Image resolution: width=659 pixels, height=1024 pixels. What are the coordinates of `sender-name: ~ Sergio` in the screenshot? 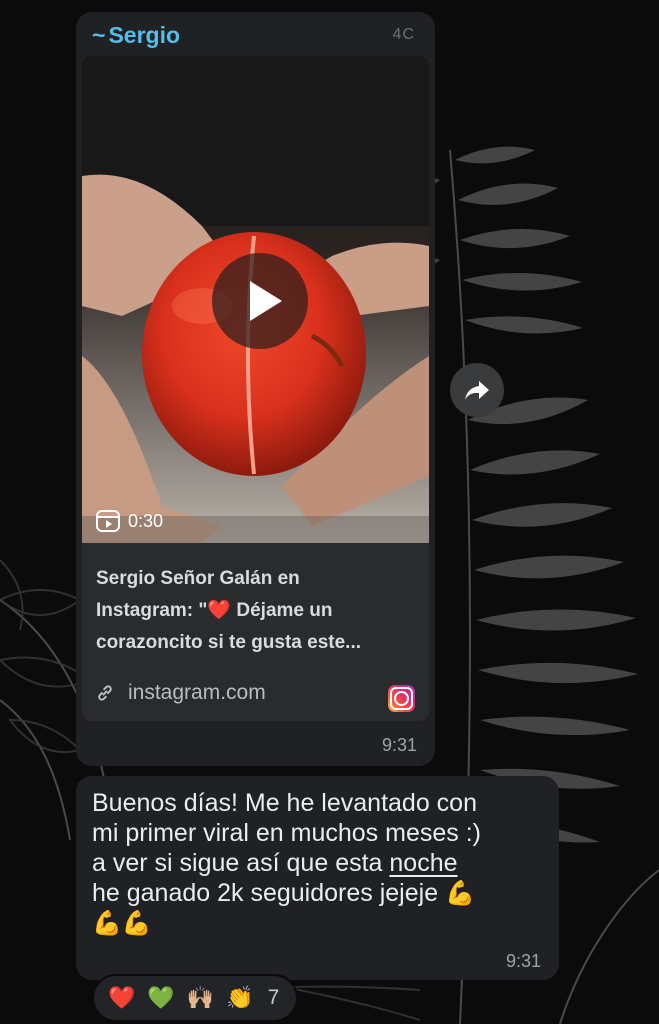 It's located at (136, 35).